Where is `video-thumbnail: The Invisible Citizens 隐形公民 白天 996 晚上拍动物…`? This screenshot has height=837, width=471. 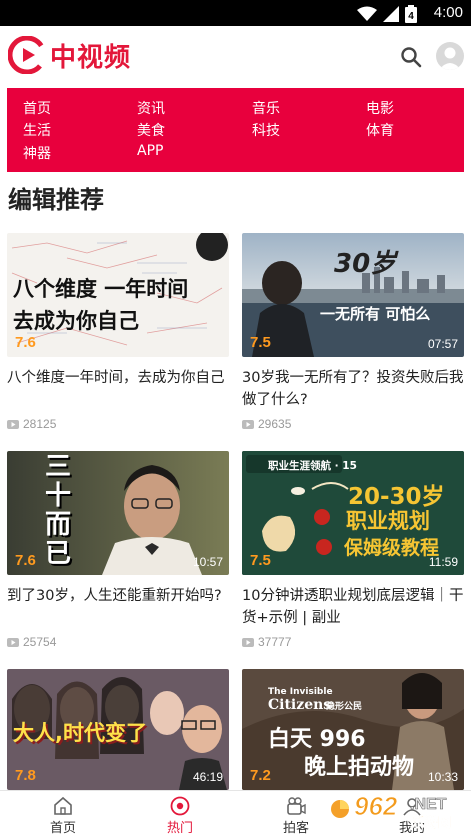
video-thumbnail: The Invisible Citizens 隐形公民 白天 996 晚上拍动物… is located at coordinates (353, 729).